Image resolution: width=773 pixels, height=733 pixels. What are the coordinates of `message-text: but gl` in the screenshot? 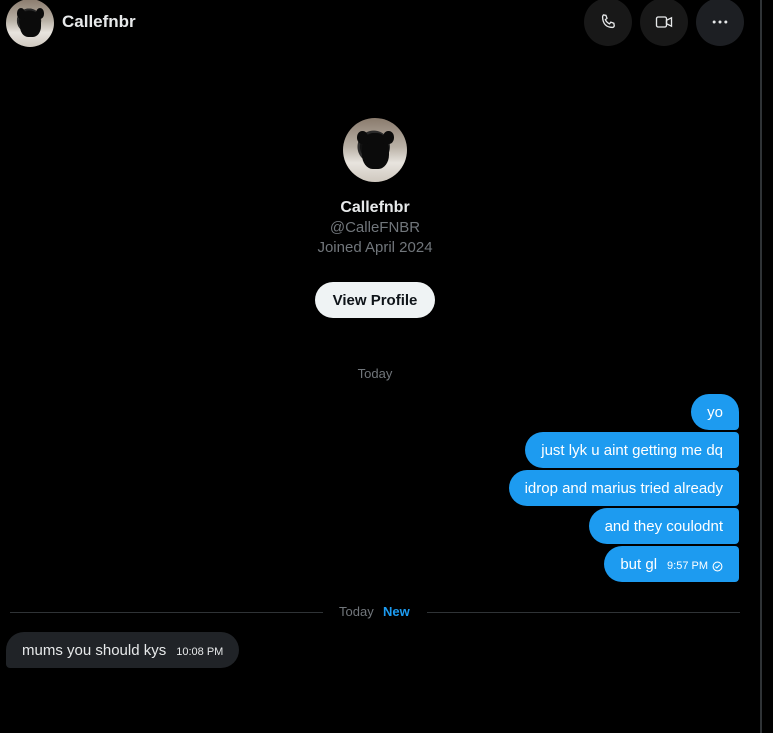 It's located at (639, 564).